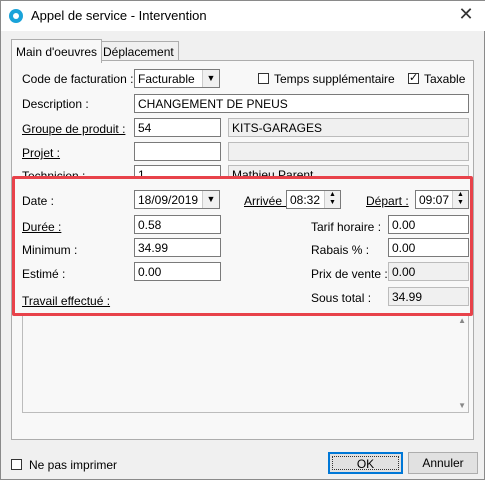 Image resolution: width=486 pixels, height=481 pixels. What do you see at coordinates (177, 247) in the screenshot?
I see `minimum-input: 34.99` at bounding box center [177, 247].